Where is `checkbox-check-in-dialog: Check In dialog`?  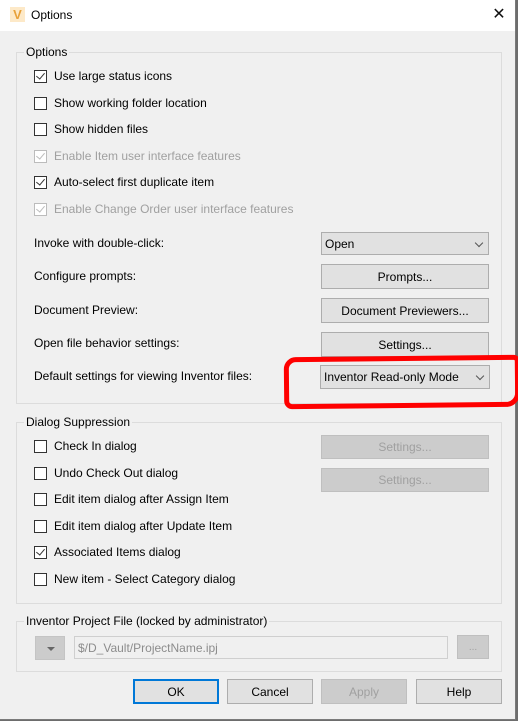
checkbox-check-in-dialog: Check In dialog is located at coordinates (85, 446).